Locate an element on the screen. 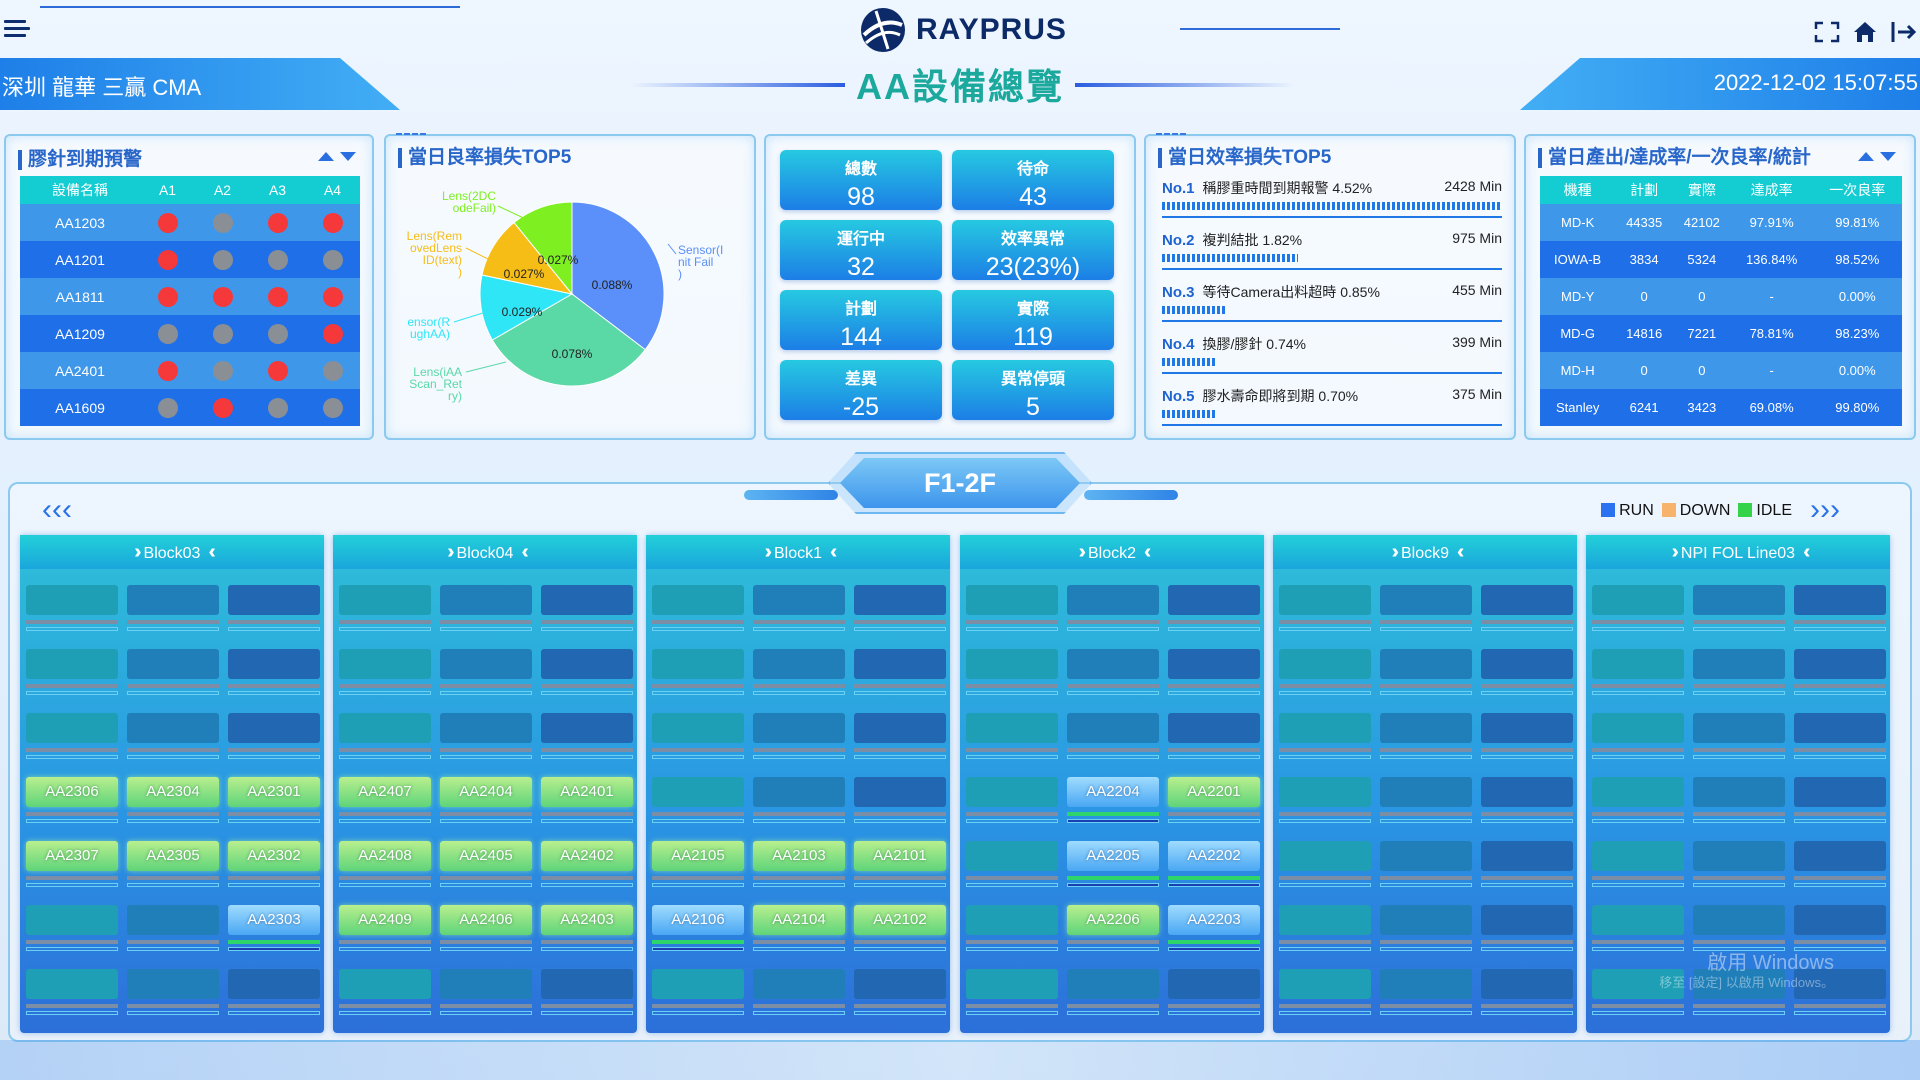  table-cell: 0 is located at coordinates (1701, 296).